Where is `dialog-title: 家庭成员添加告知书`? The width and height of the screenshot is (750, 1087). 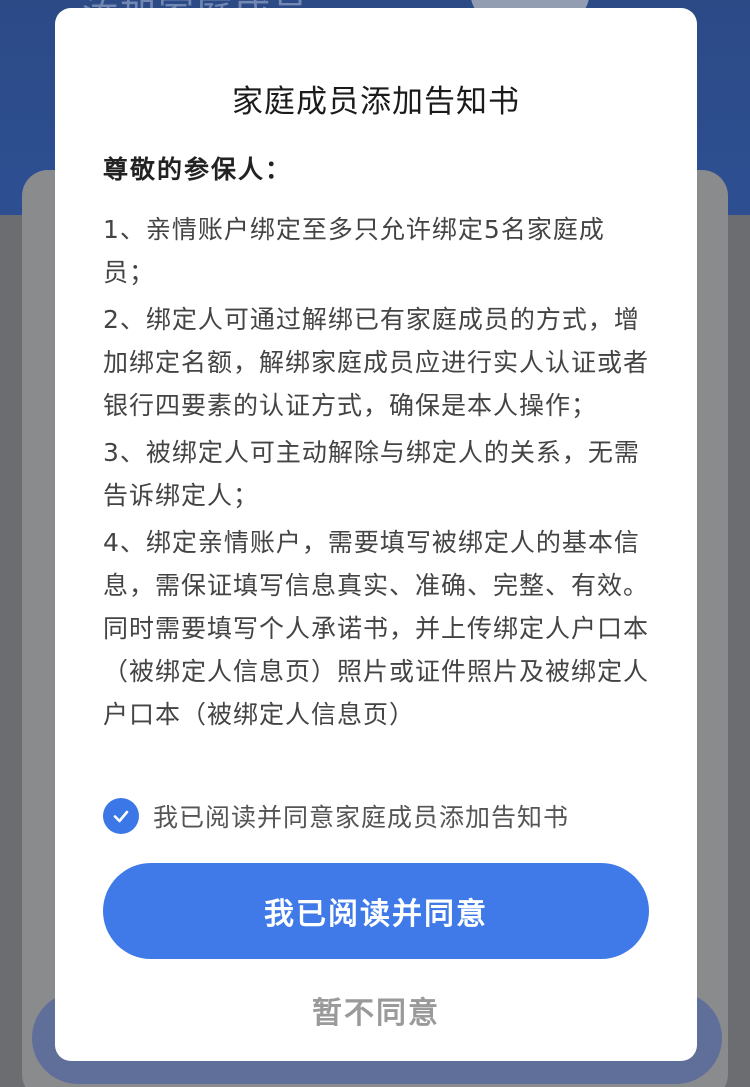
dialog-title: 家庭成员添加告知书 is located at coordinates (376, 102).